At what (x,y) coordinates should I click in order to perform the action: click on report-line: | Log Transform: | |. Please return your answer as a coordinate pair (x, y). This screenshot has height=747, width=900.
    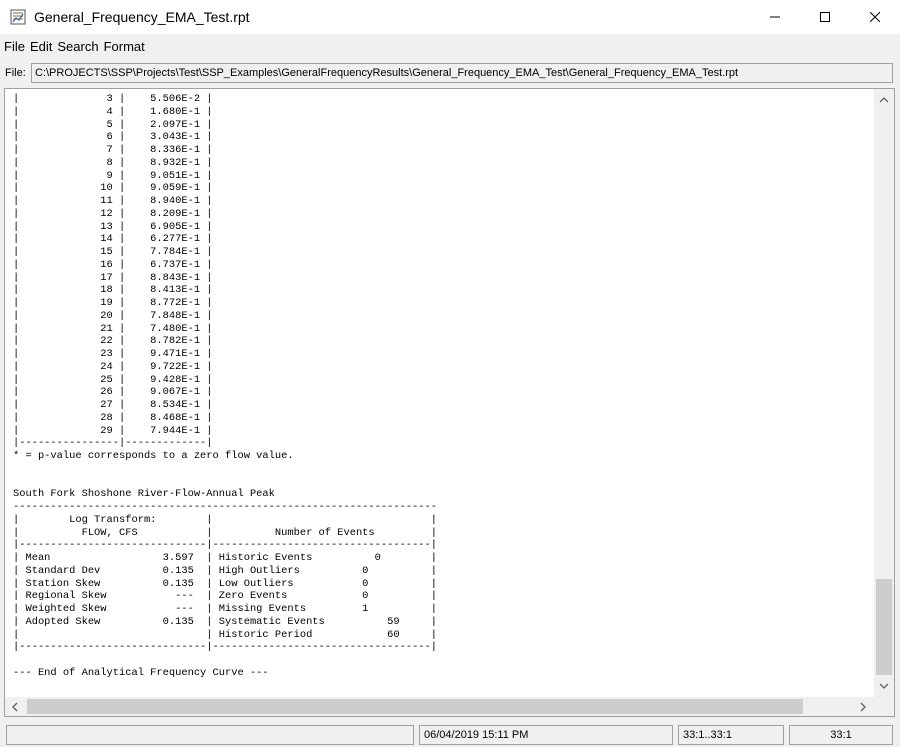
    Looking at the image, I should click on (225, 519).